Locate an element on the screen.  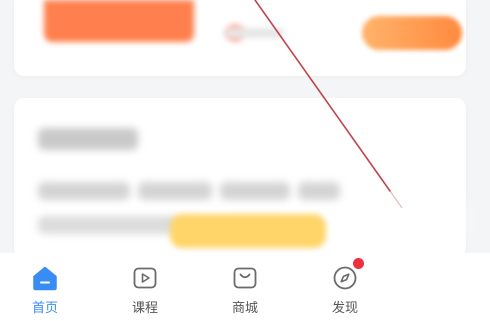
tab-courses-label: 课程 is located at coordinates (144, 308).